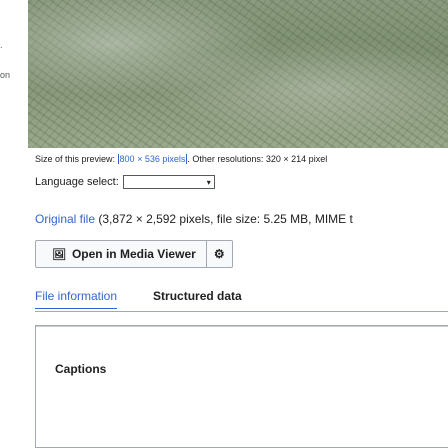 This screenshot has width=448, height=448. Describe the element at coordinates (257, 159) in the screenshot. I see `other-resolutions-text: . Other resolutions: 320 × 214 pixel` at that location.